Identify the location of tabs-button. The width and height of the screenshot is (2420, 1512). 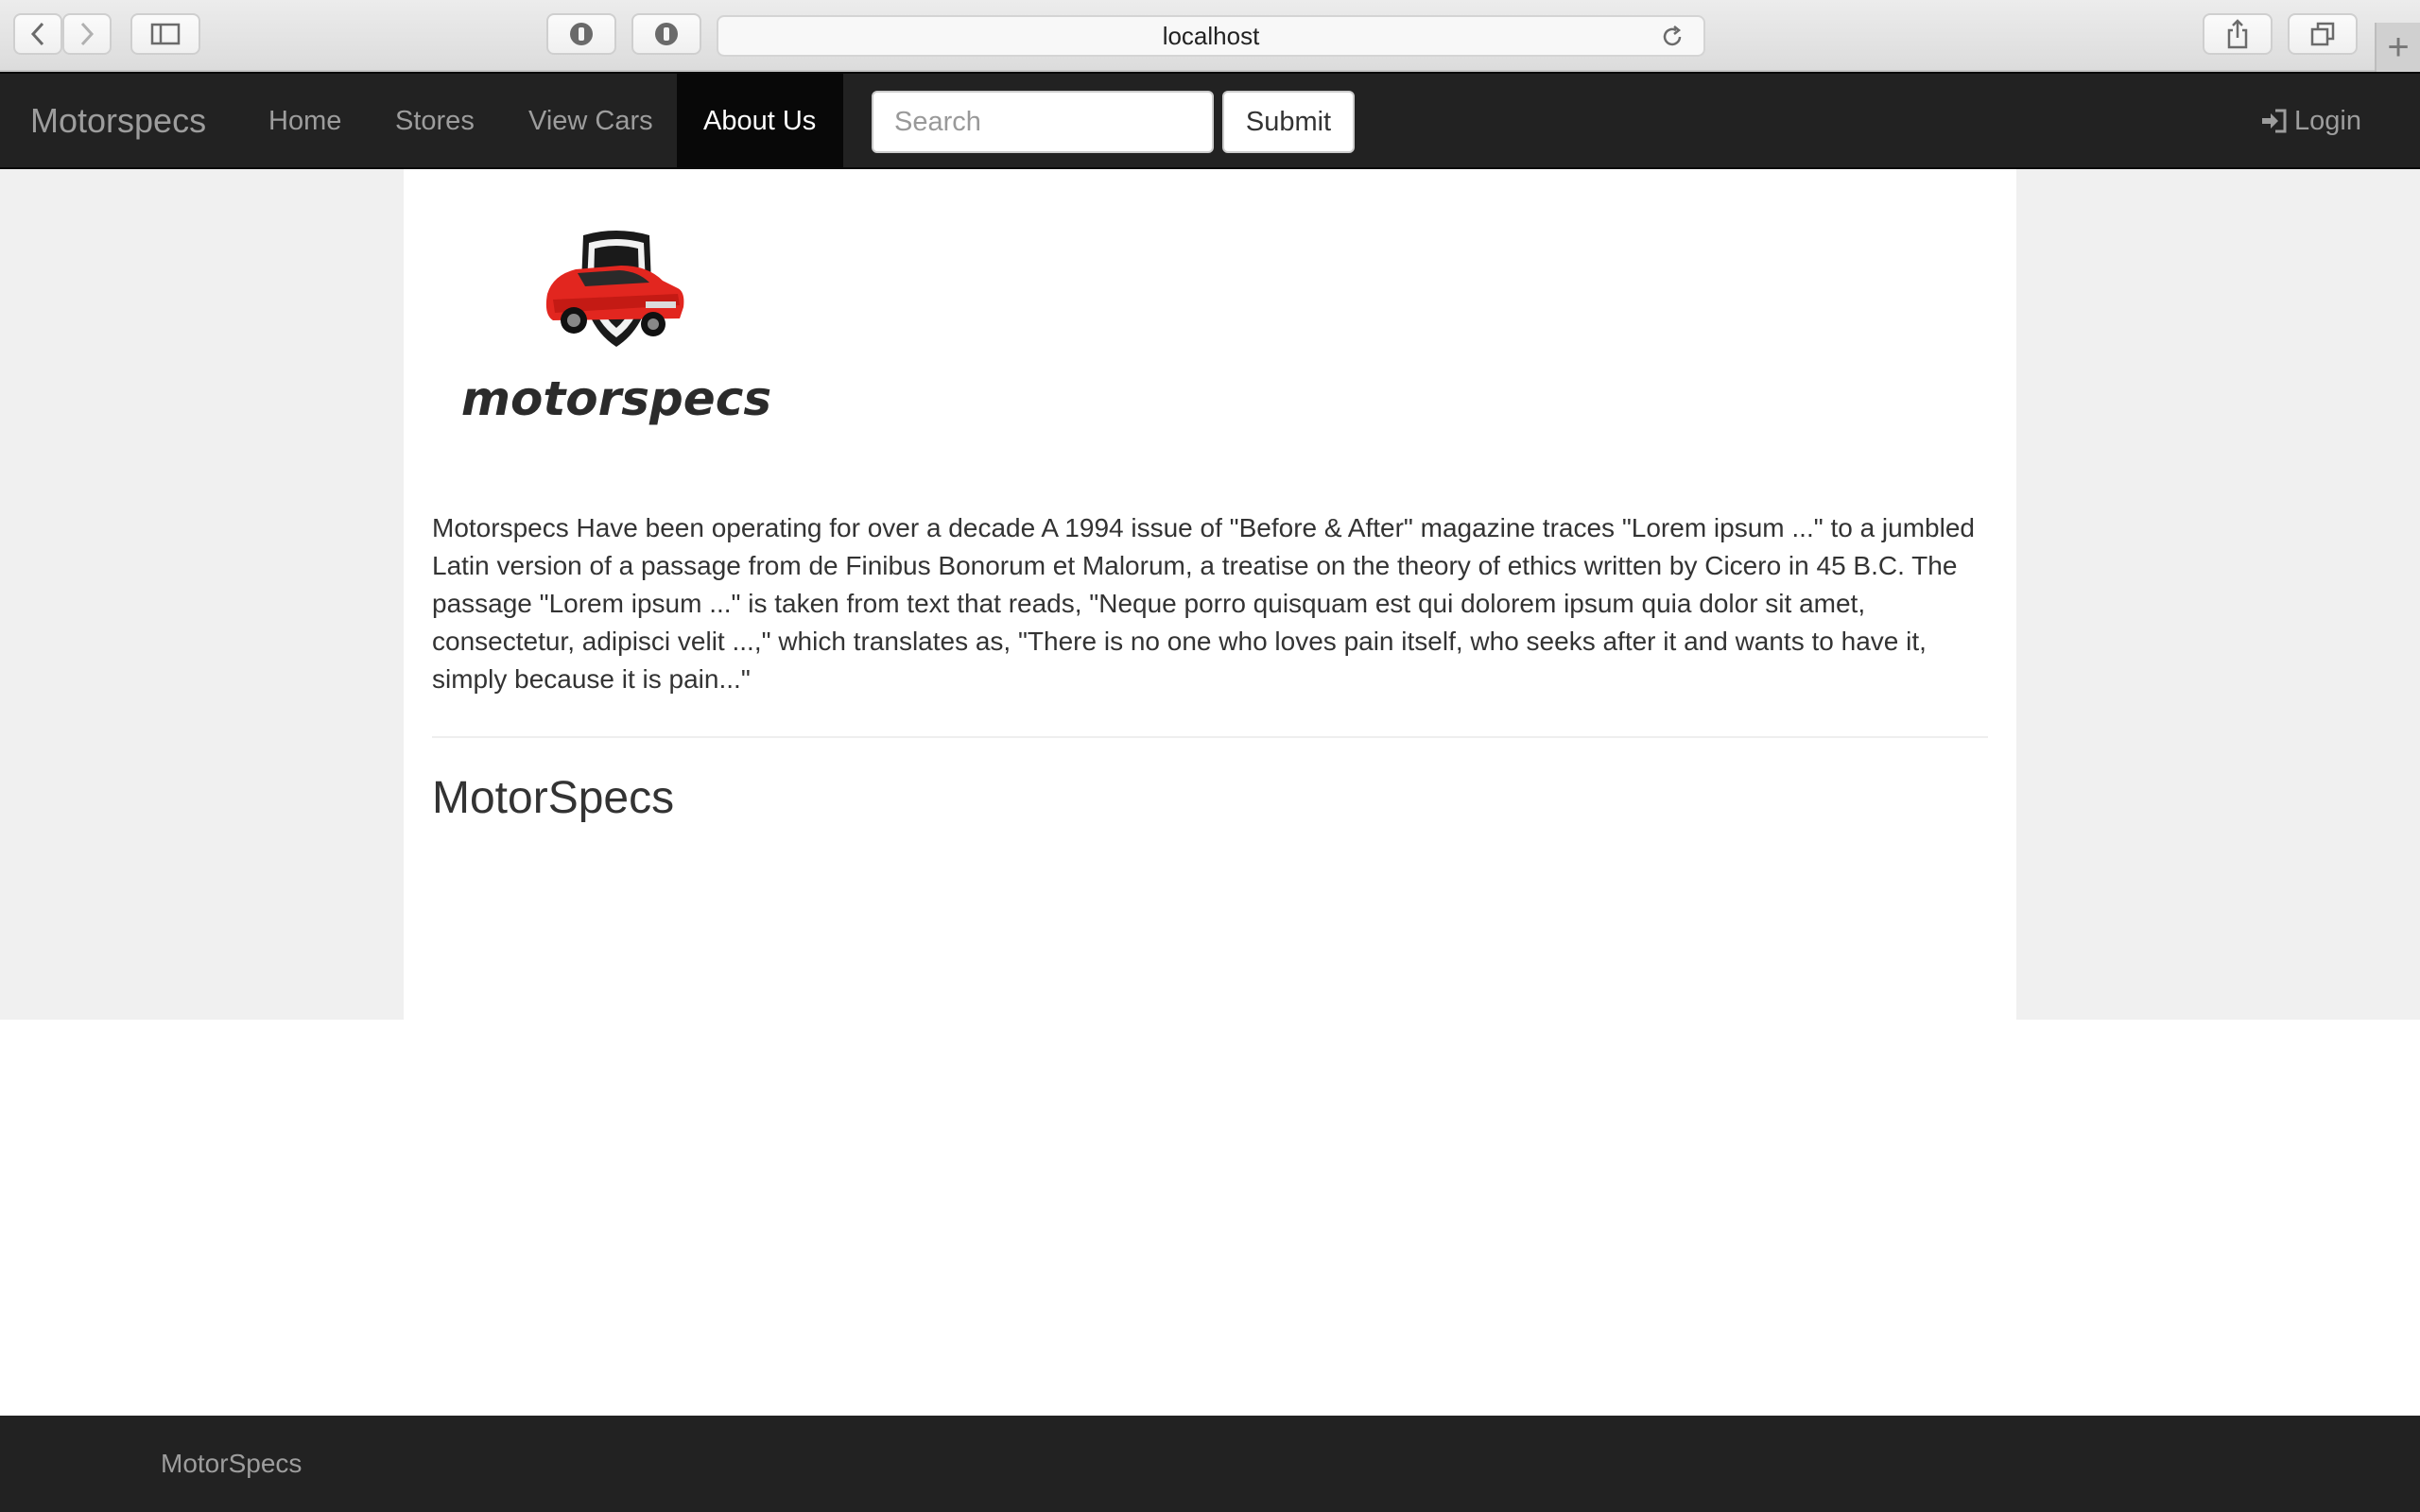
(2323, 34).